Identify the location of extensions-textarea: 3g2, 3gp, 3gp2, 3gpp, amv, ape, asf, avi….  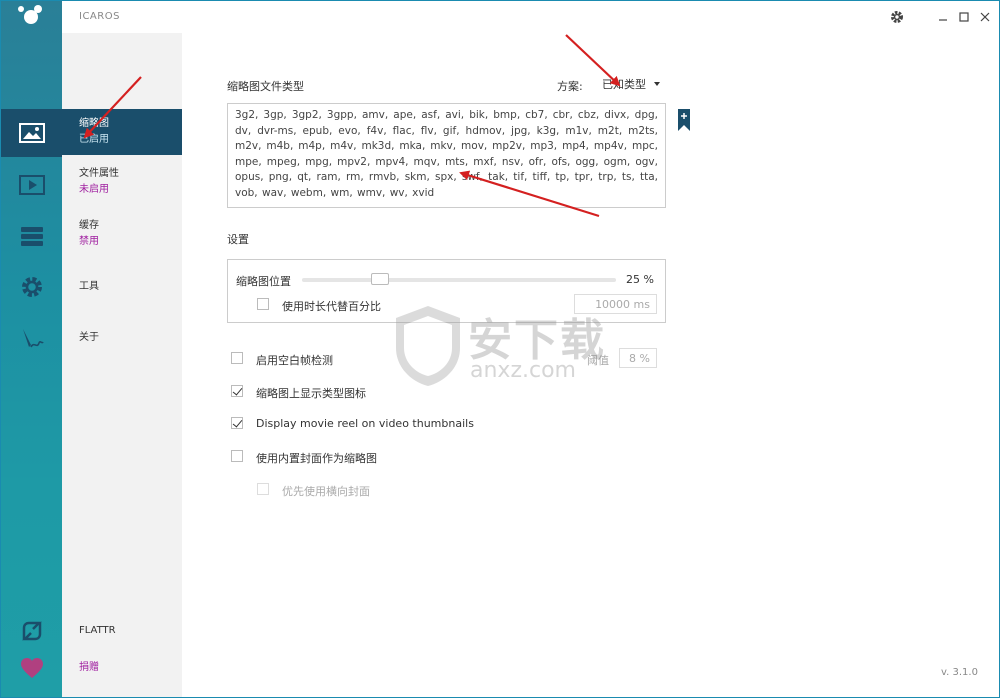
(446, 155).